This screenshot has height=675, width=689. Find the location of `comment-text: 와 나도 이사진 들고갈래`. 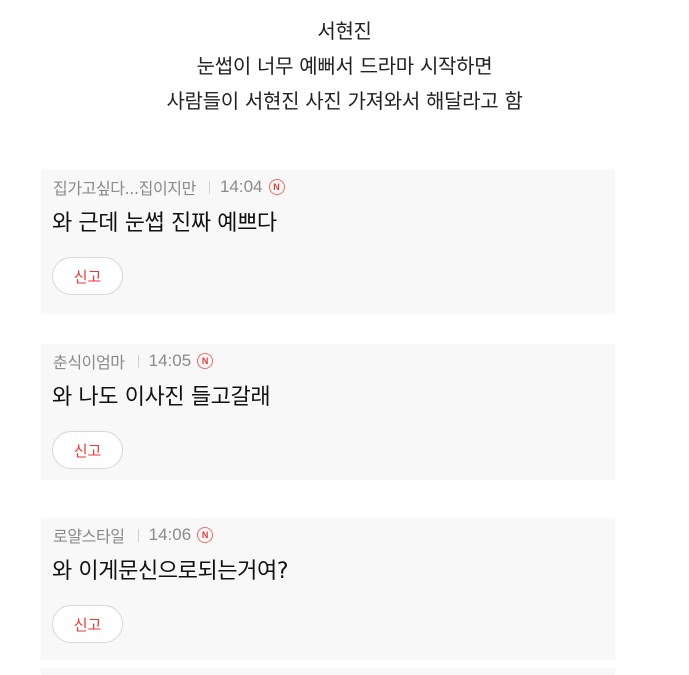

comment-text: 와 나도 이사진 들고갈래 is located at coordinates (161, 397).